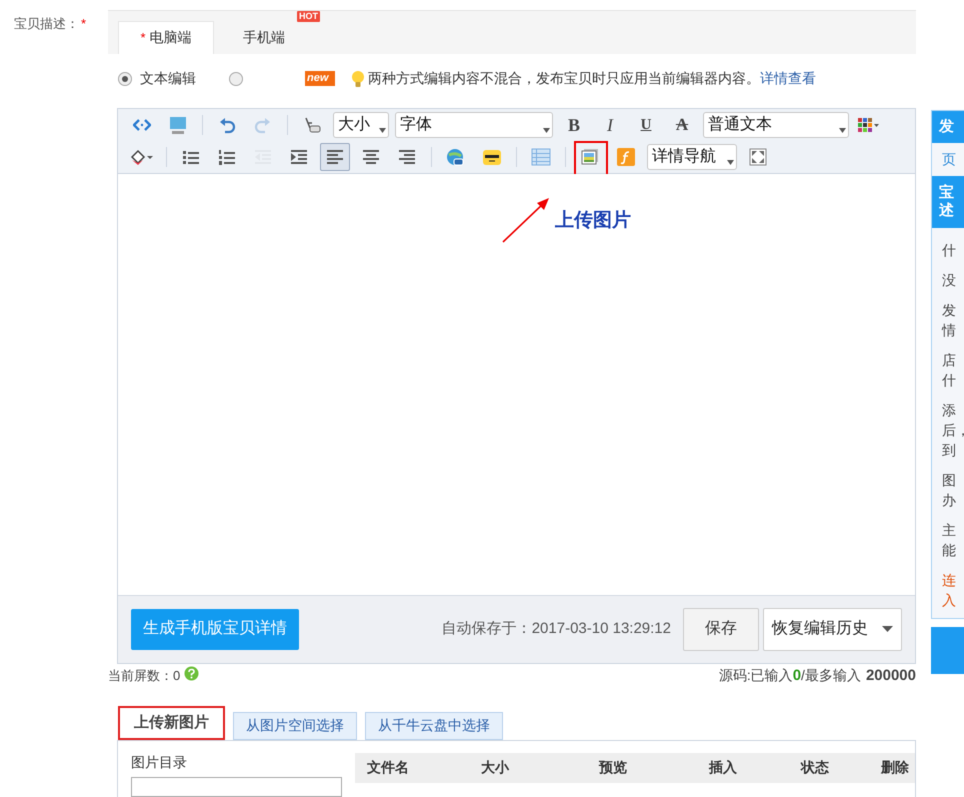 The image size is (964, 797). What do you see at coordinates (953, 450) in the screenshot?
I see `sidebar-item: 到` at bounding box center [953, 450].